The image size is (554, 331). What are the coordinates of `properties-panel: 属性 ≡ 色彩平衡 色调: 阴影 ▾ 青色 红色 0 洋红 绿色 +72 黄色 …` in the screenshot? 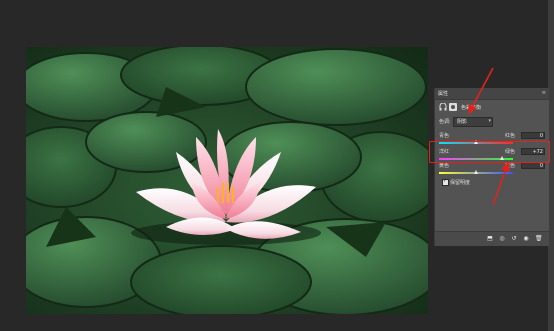 It's located at (491, 167).